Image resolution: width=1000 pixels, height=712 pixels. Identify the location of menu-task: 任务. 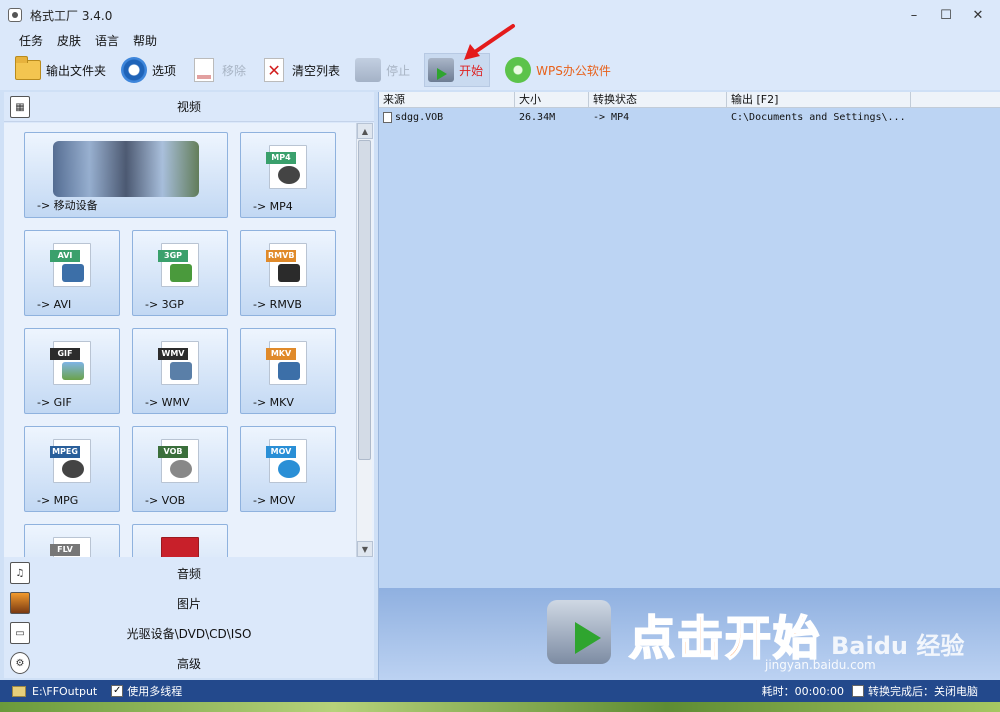
(31, 40).